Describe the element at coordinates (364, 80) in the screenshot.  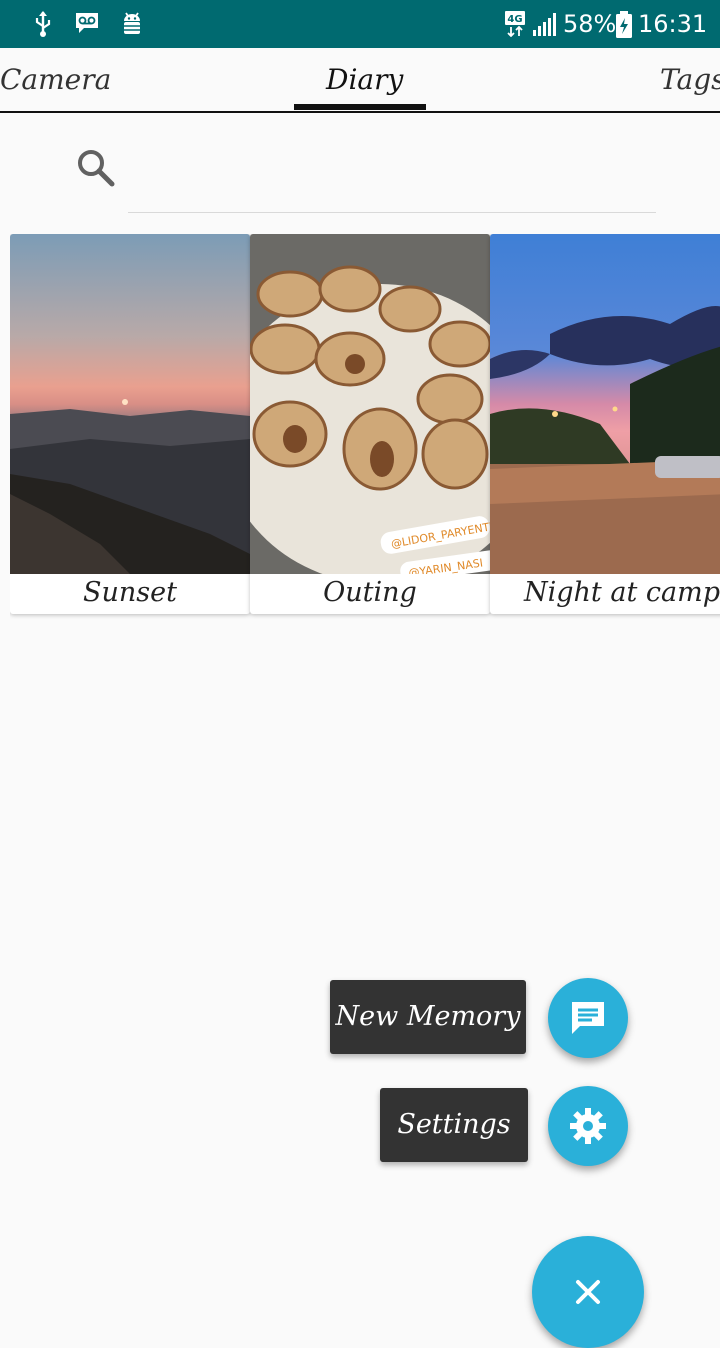
I see `tab-diary: Diary` at that location.